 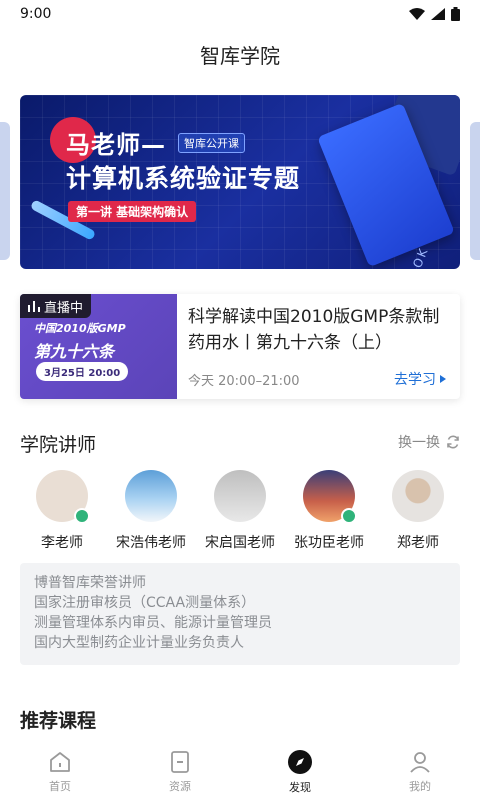 What do you see at coordinates (419, 443) in the screenshot?
I see `refresh-label: 换一换` at bounding box center [419, 443].